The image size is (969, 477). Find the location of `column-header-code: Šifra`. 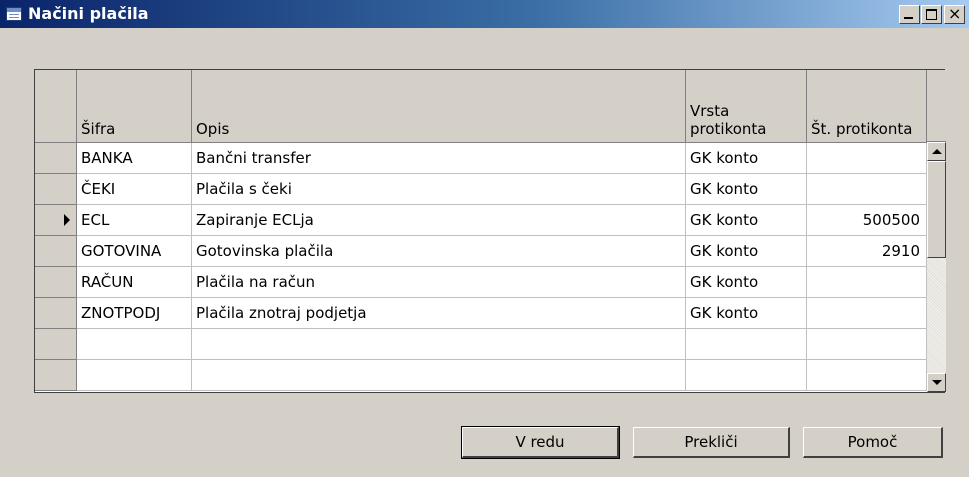

column-header-code: Šifra is located at coordinates (134, 106).